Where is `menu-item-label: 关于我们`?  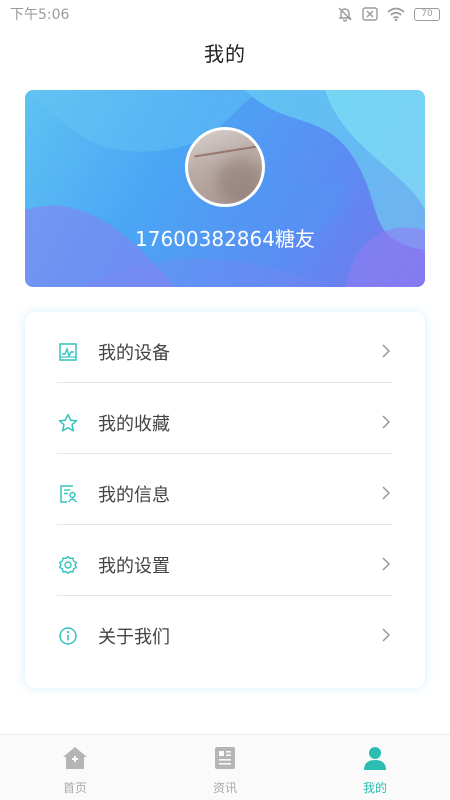
menu-item-label: 关于我们 is located at coordinates (134, 637).